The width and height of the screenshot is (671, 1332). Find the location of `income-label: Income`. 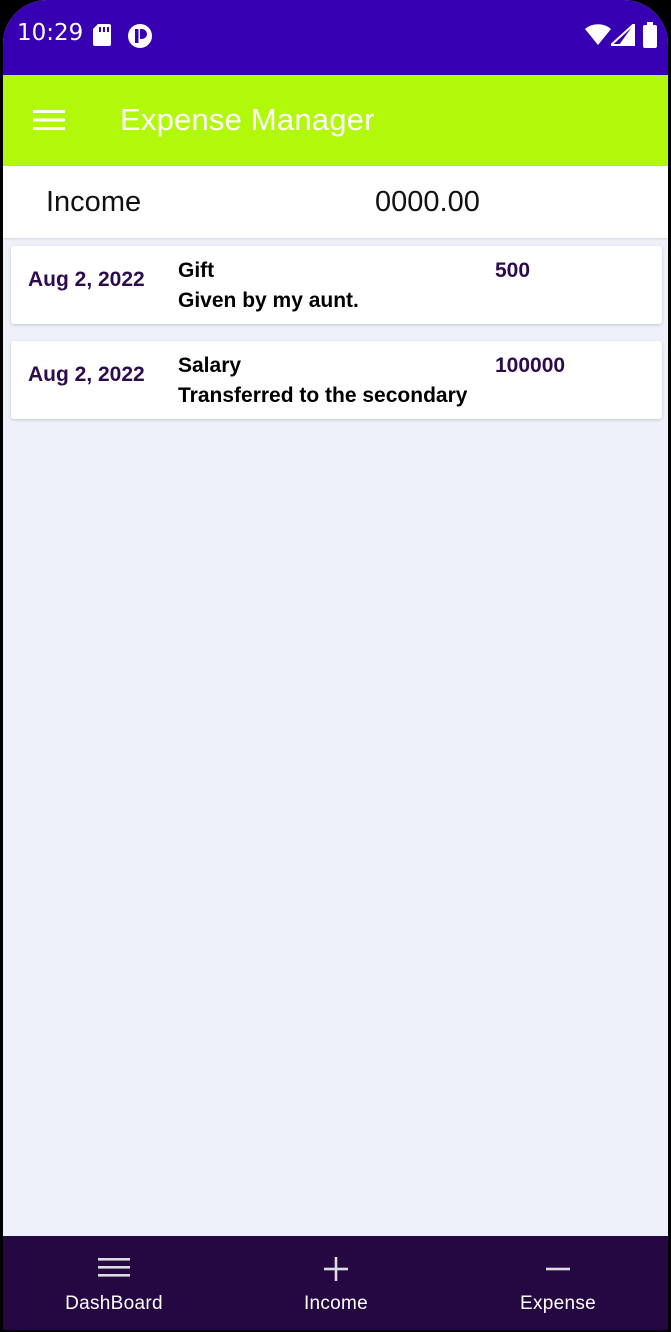

income-label: Income is located at coordinates (94, 202).